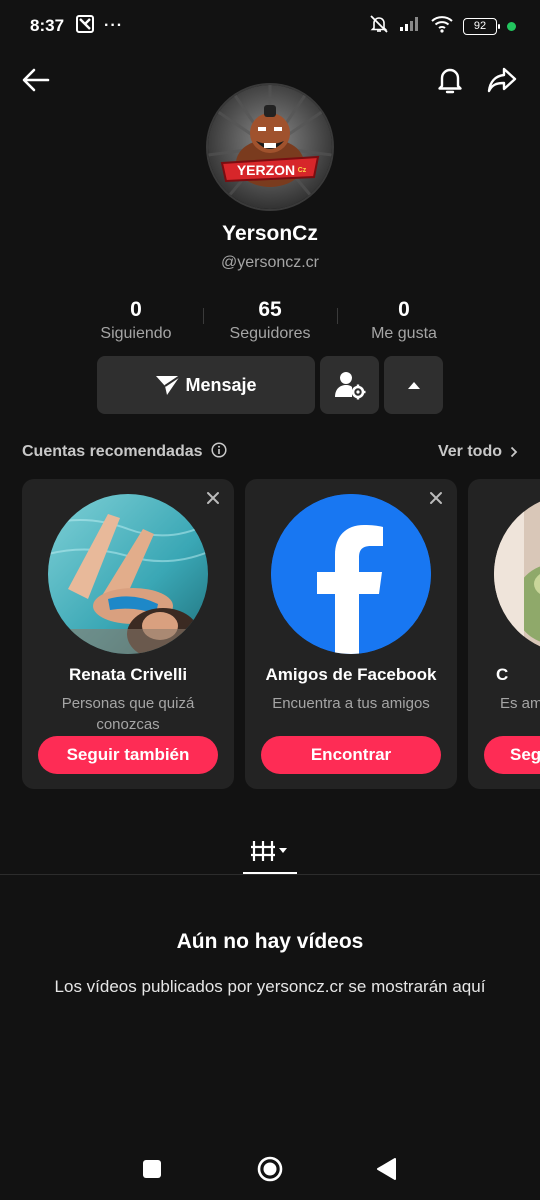 This screenshot has width=540, height=1200. I want to click on send-icon, so click(169, 385).